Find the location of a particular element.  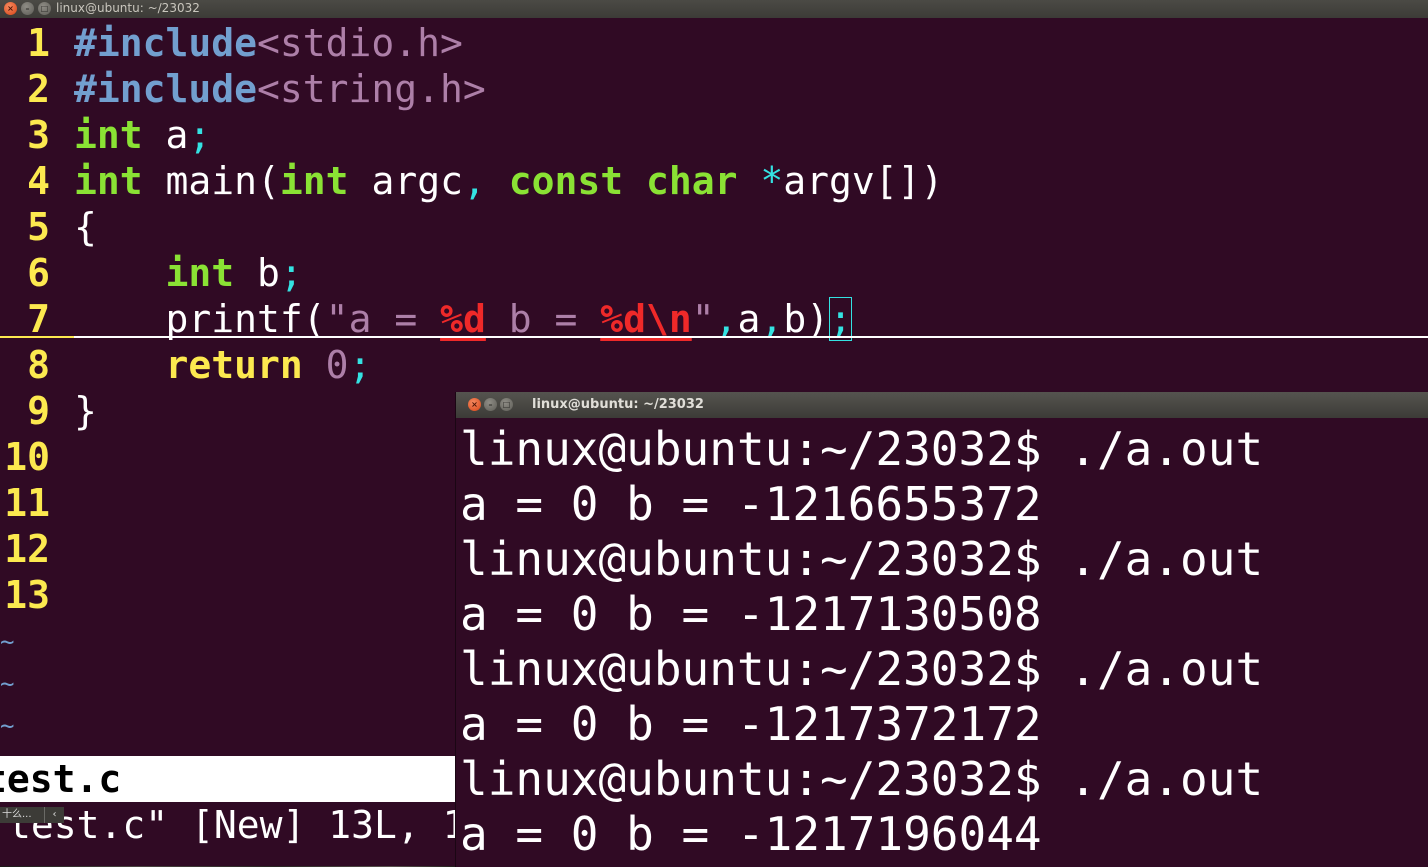

terminal-window-controls: × – □ is located at coordinates (490, 404).